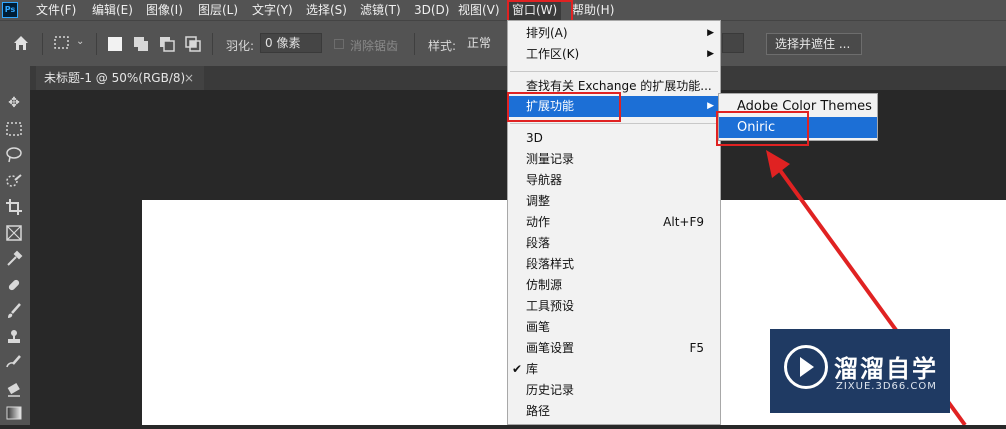 The image size is (1006, 429). Describe the element at coordinates (272, 10) in the screenshot. I see `menu-type: 文字(Y)` at that location.